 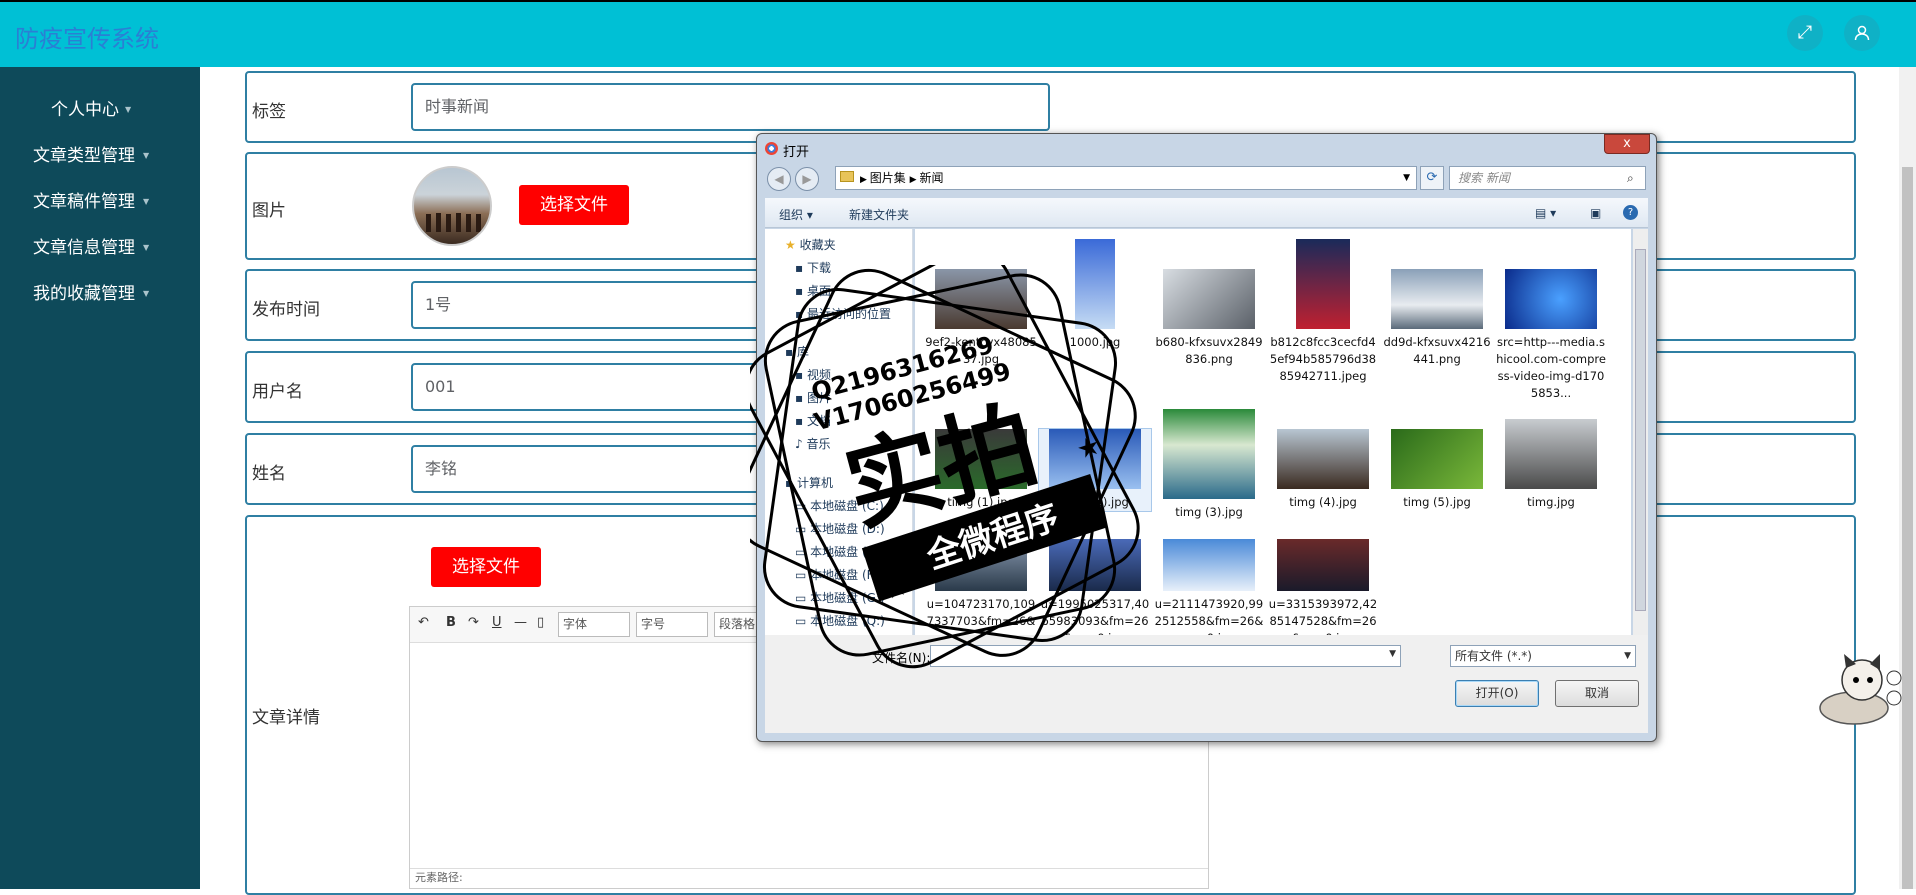 What do you see at coordinates (128, 109) in the screenshot?
I see `caret-down-icon: ▼` at bounding box center [128, 109].